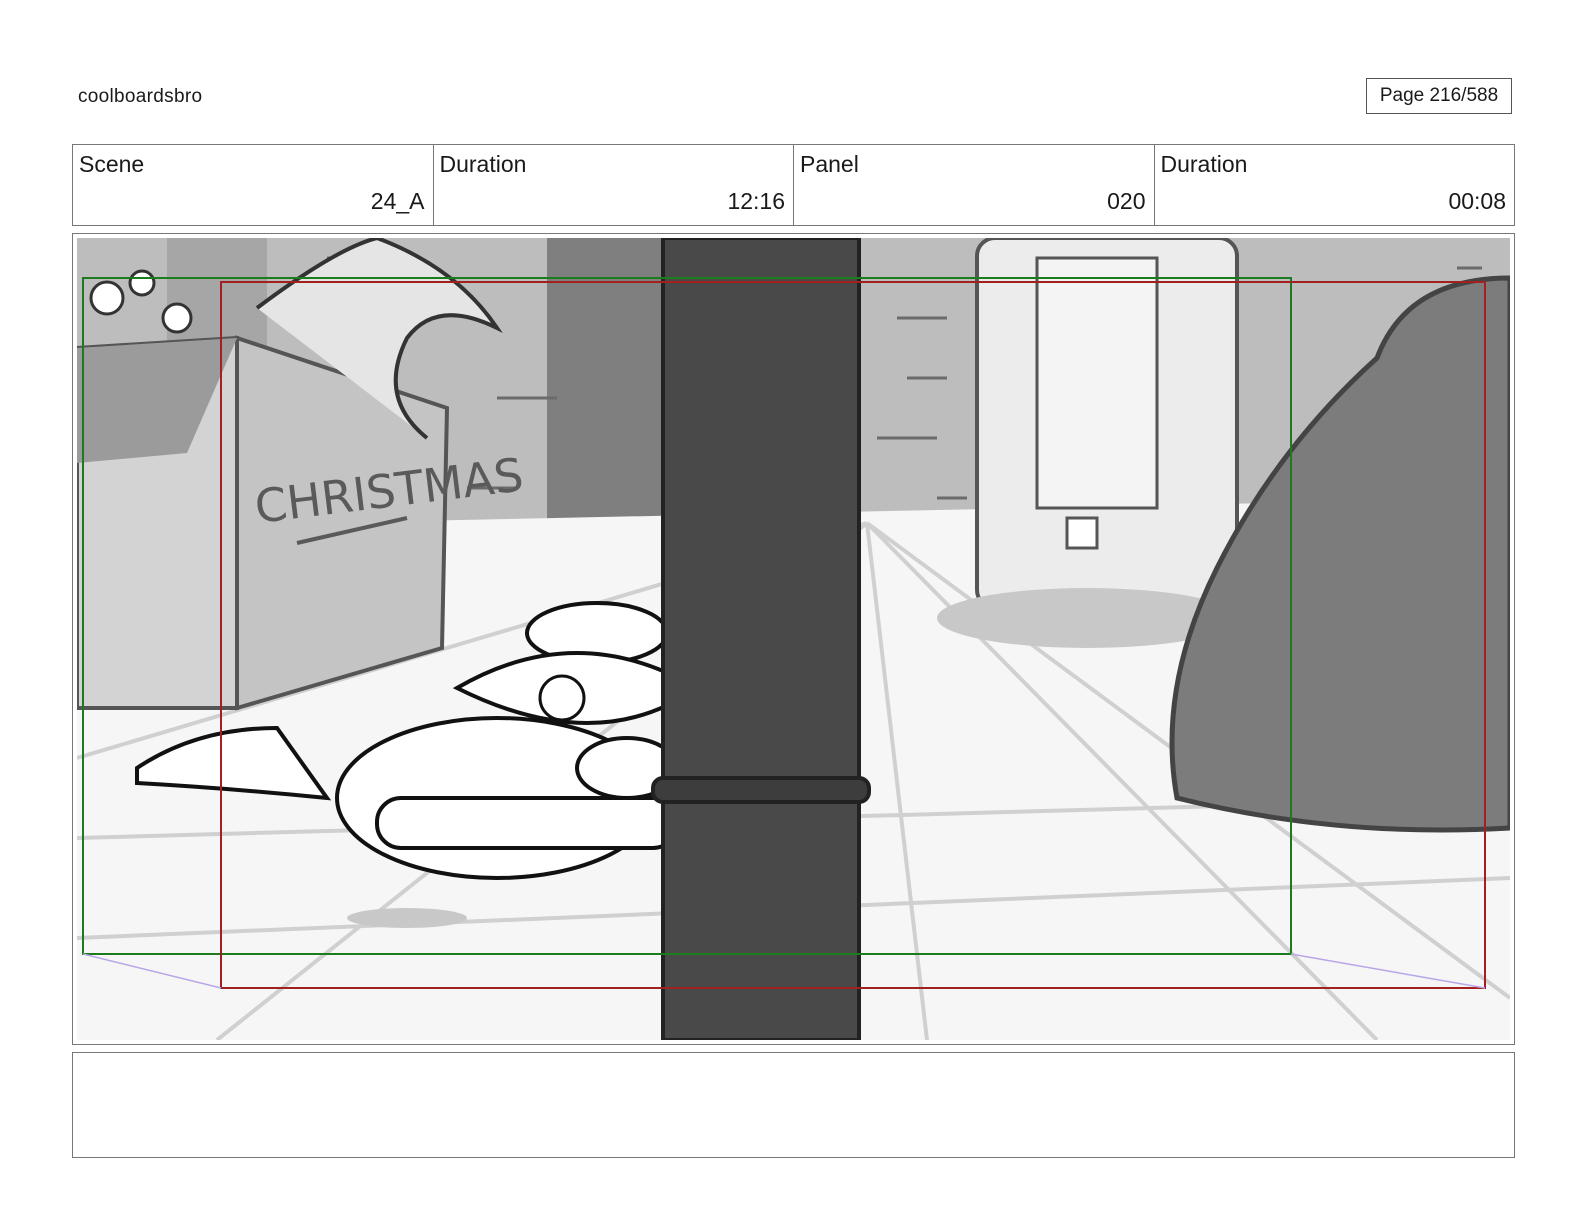 Image resolution: width=1584 pixels, height=1224 pixels. What do you see at coordinates (140, 96) in the screenshot?
I see `brand-name: coolboardsbro` at bounding box center [140, 96].